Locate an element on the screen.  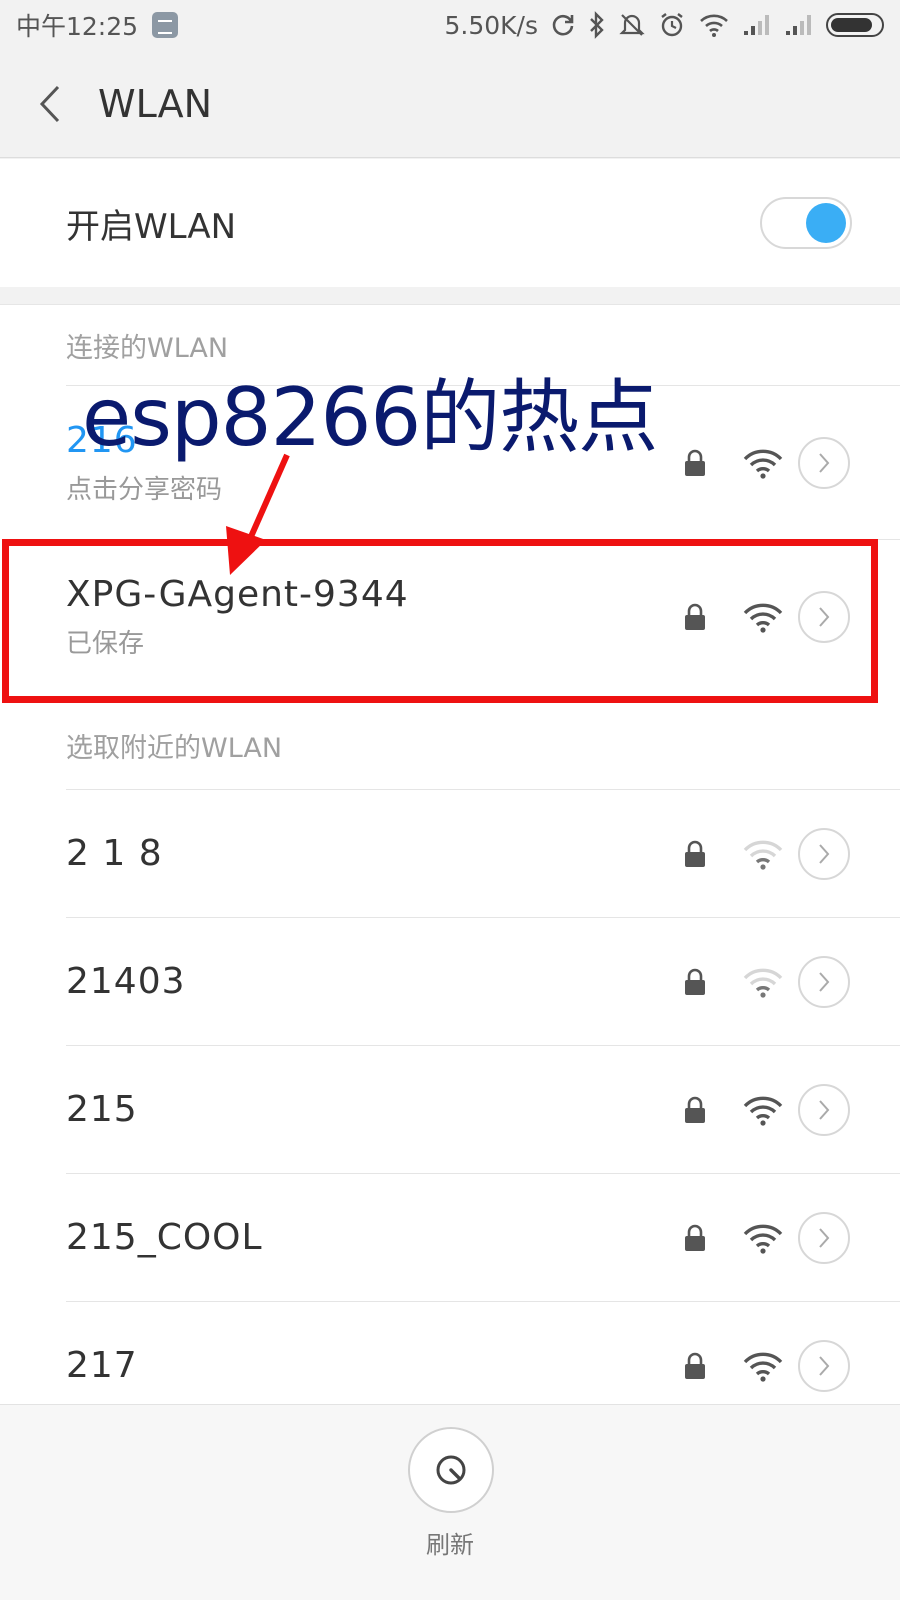
network-row: 21403 is located at coordinates (483, 981).